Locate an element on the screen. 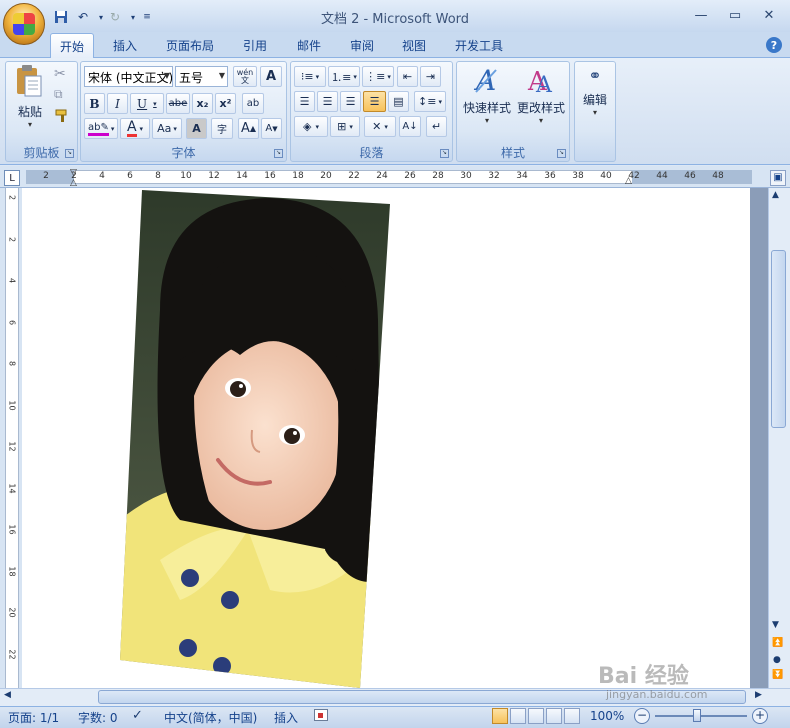 This screenshot has width=790, height=728. print-layout-view-icon is located at coordinates (500, 716).